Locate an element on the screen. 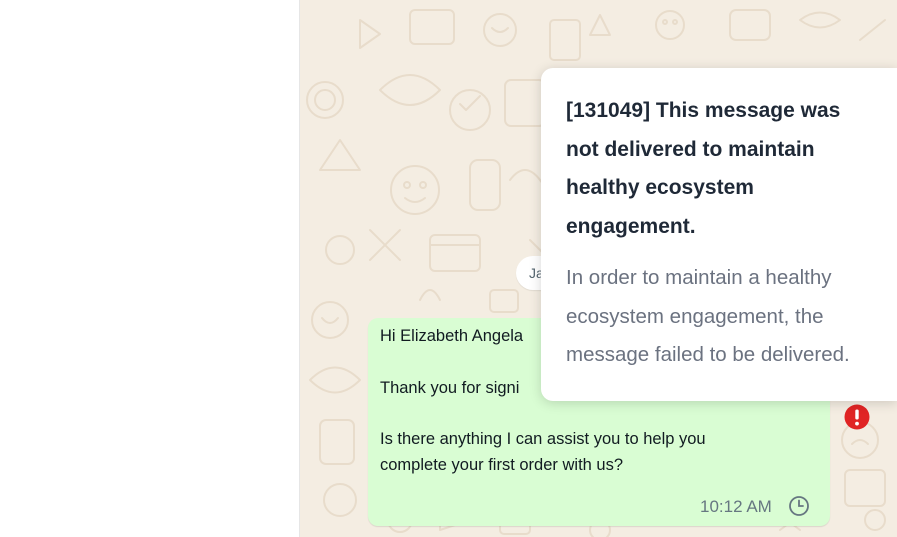  message-text-line: Hi Elizabeth Angela is located at coordinates (452, 336).